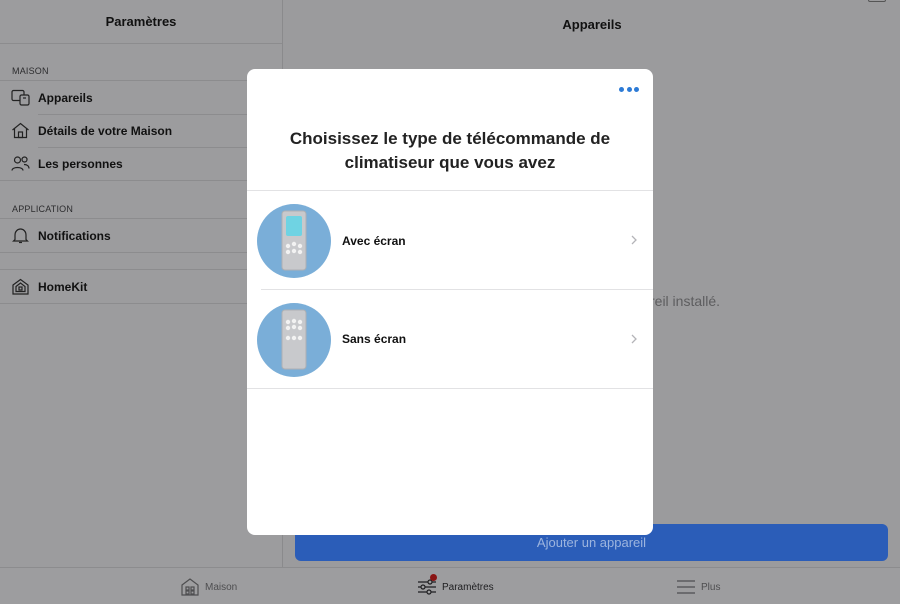 This screenshot has width=900, height=604. I want to click on tab-label: Plus, so click(711, 587).